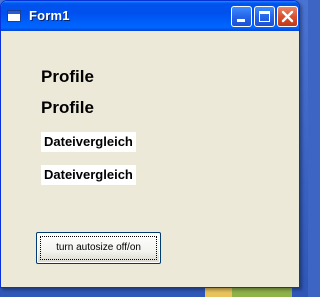 The height and width of the screenshot is (297, 320). What do you see at coordinates (241, 16) in the screenshot?
I see `minimize-button` at bounding box center [241, 16].